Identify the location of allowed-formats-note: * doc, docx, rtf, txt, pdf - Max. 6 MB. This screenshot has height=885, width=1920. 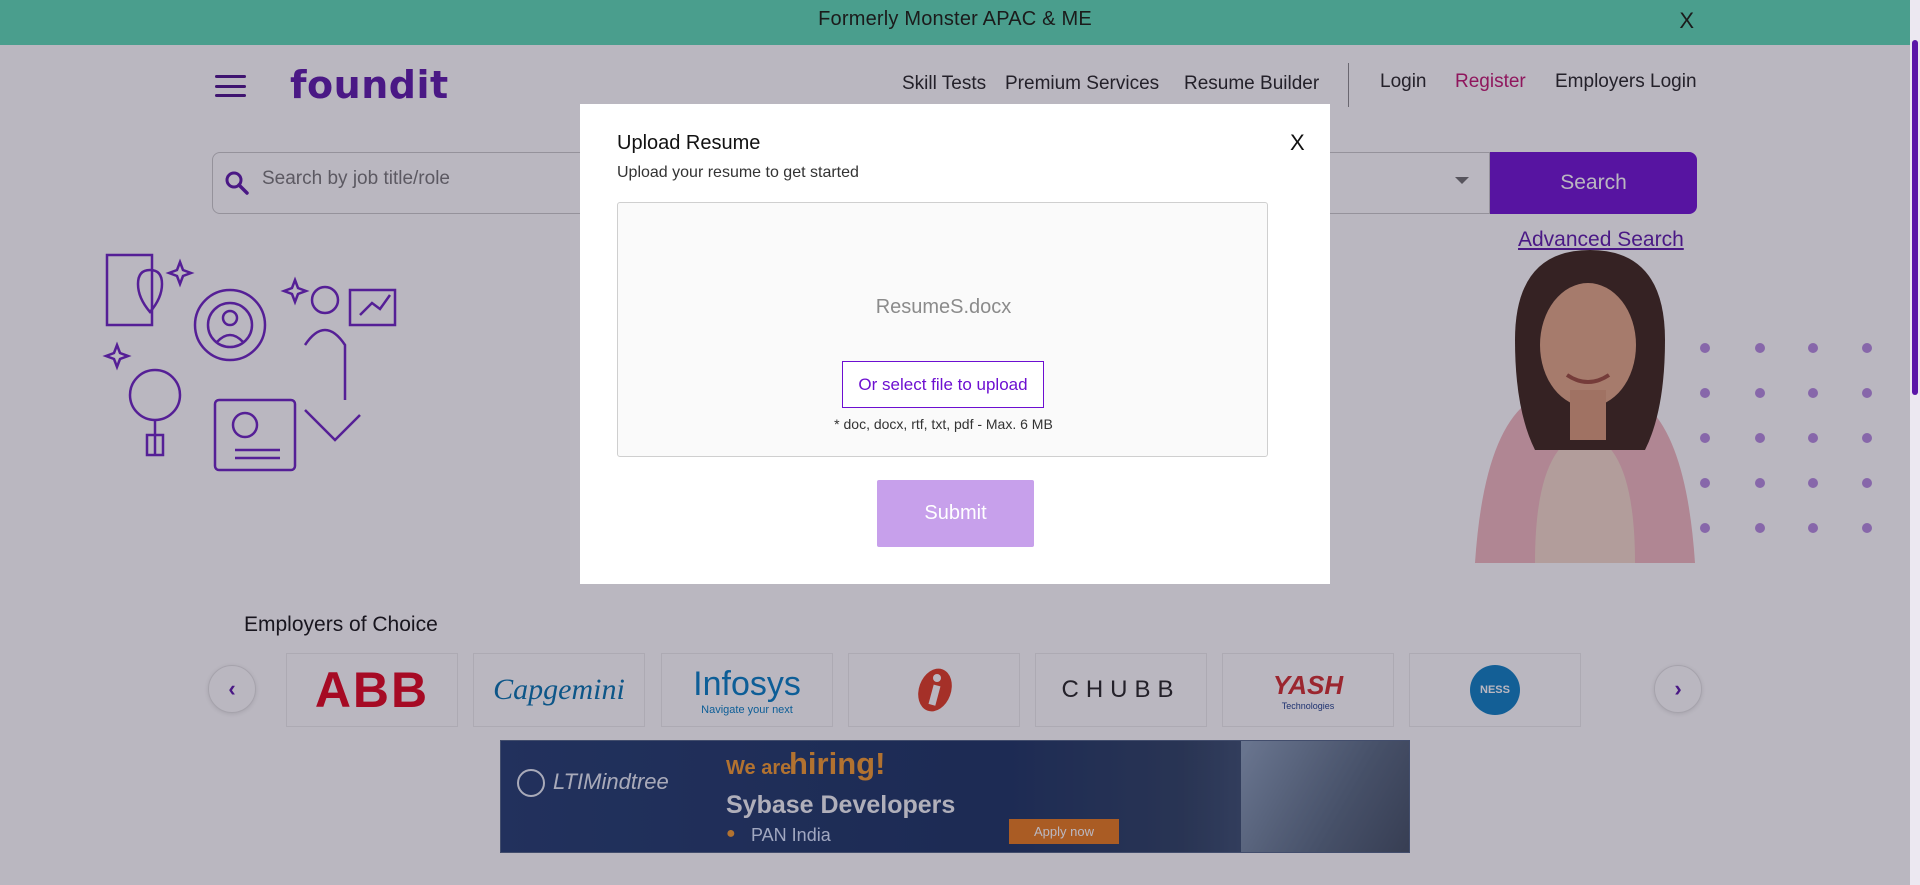
(943, 424).